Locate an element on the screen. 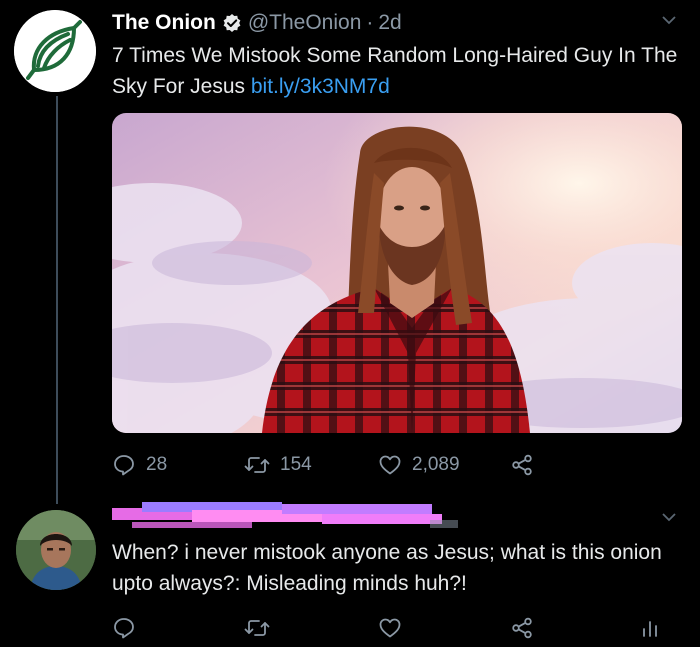 This screenshot has height=647, width=700. onion-avatar is located at coordinates (55, 51).